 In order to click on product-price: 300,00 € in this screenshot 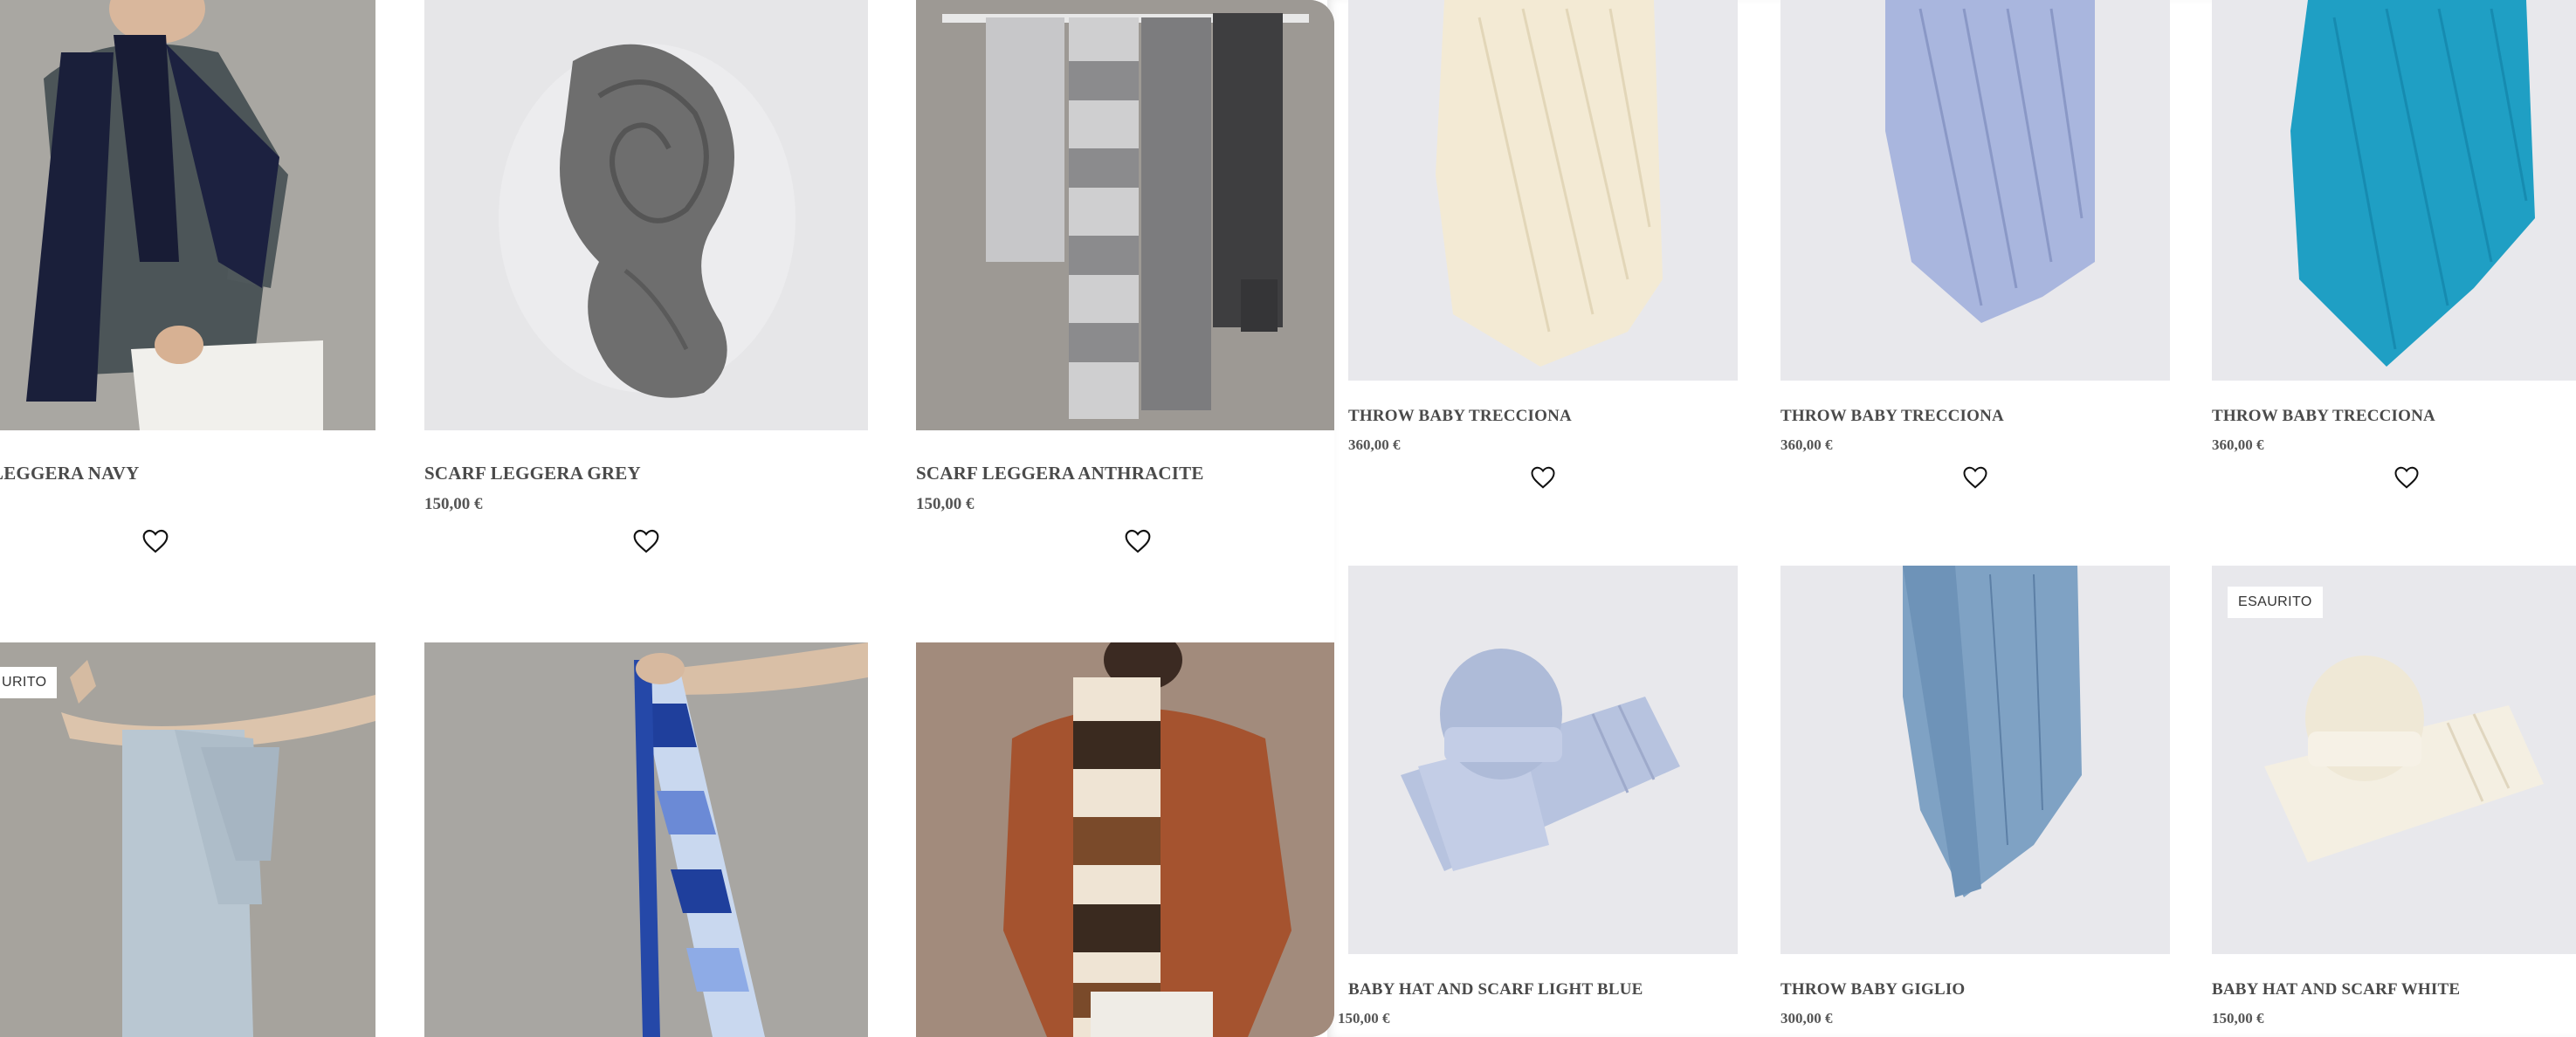, I will do `click(1806, 1019)`.